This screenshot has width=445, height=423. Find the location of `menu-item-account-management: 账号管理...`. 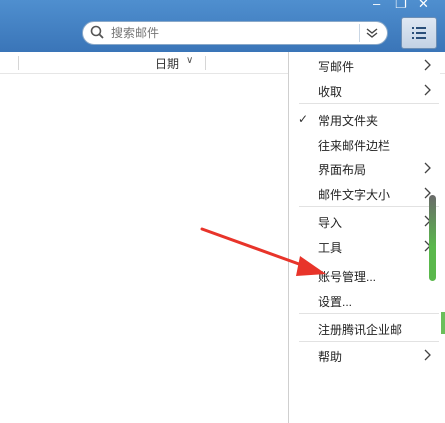

menu-item-account-management: 账号管理... is located at coordinates (365, 275).